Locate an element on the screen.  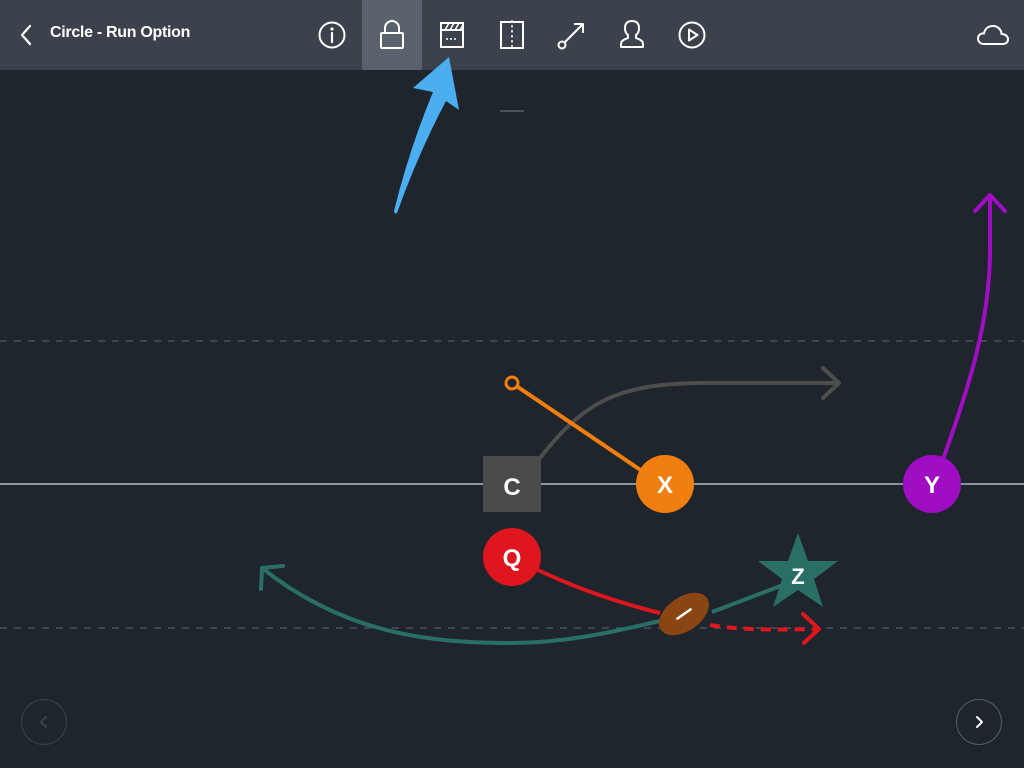
mirror-button is located at coordinates (512, 35).